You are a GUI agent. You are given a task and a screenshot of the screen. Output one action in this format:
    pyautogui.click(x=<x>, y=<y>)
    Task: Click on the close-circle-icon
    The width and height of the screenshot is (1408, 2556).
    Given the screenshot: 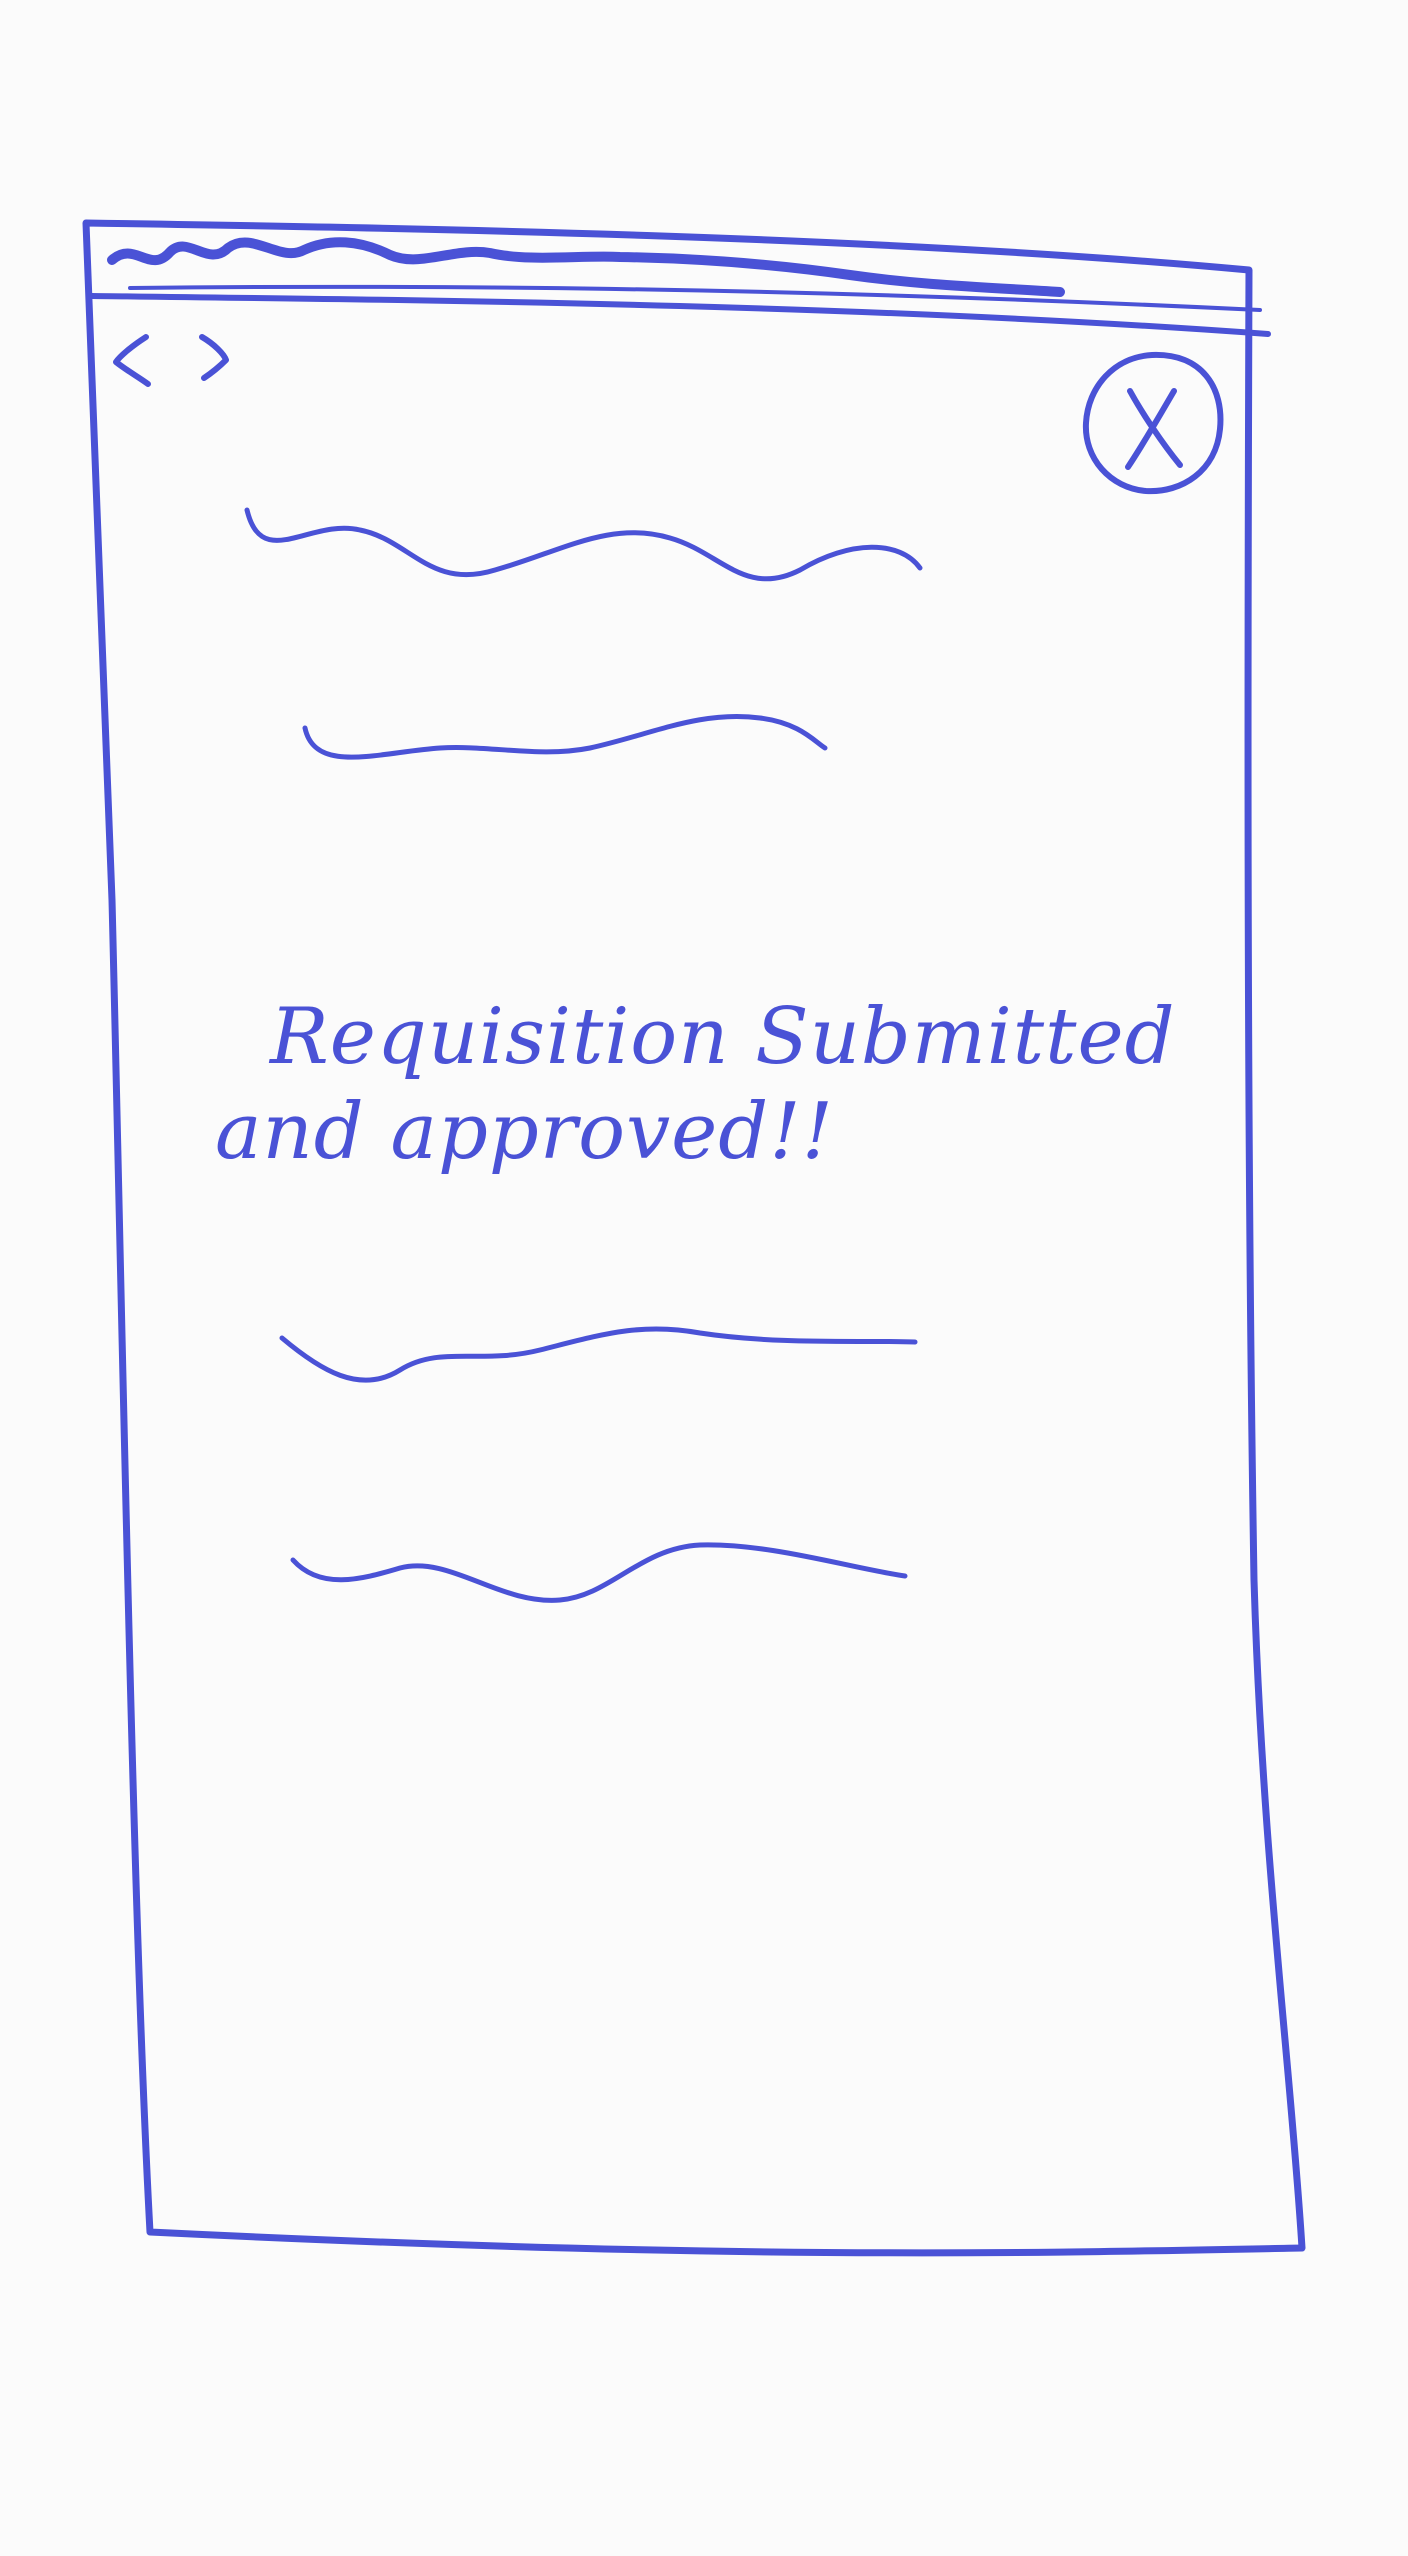 What is the action you would take?
    pyautogui.click(x=1153, y=423)
    